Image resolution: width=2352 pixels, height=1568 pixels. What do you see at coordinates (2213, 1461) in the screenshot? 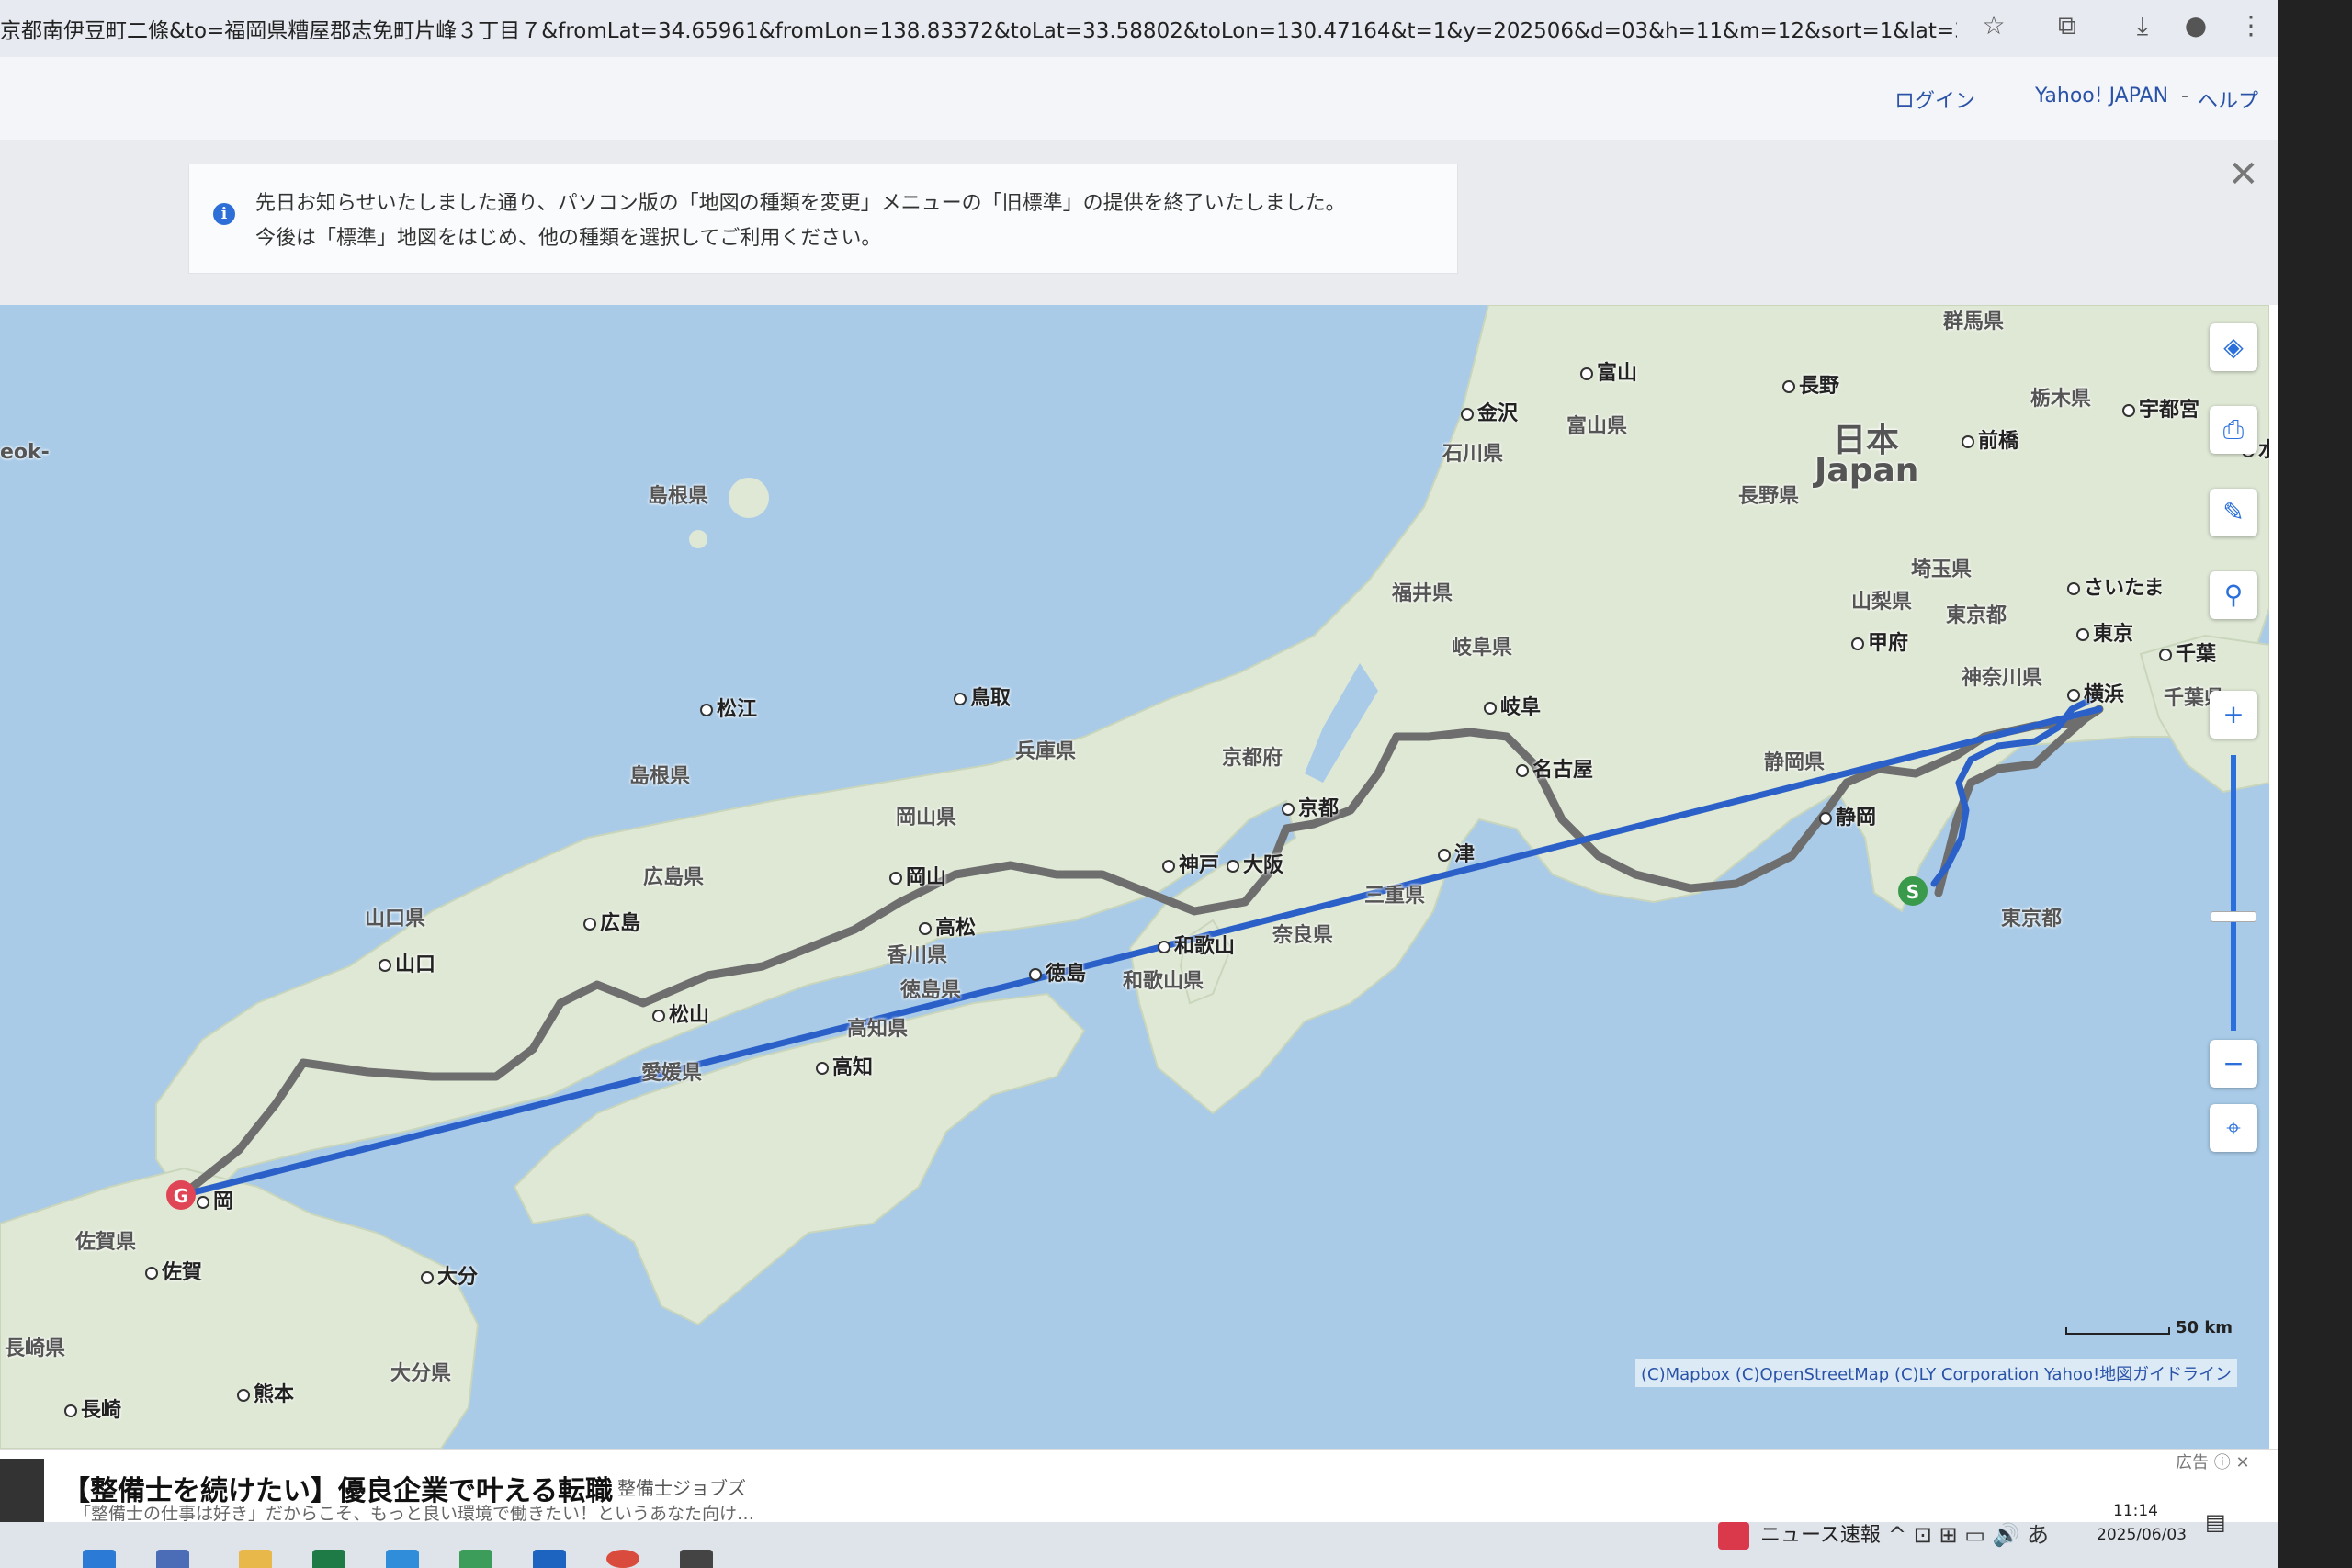
I see `ad-label: 広告 ⓘ ✕` at bounding box center [2213, 1461].